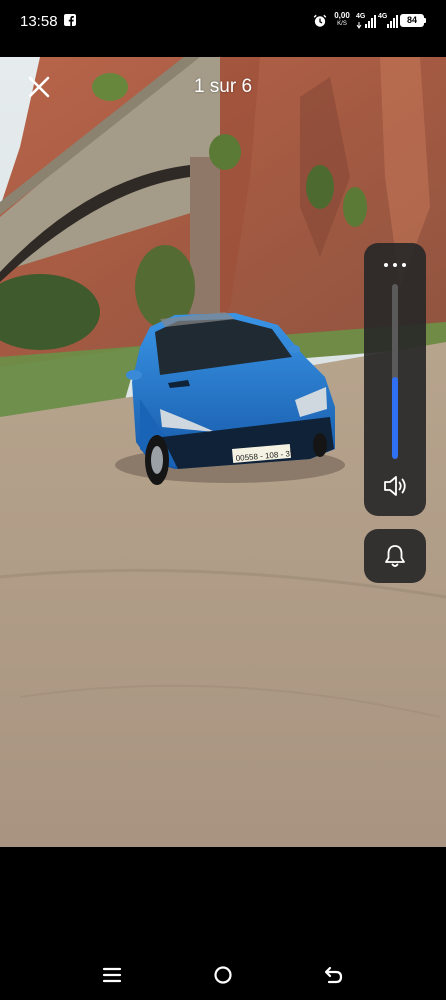  What do you see at coordinates (383, 16) in the screenshot?
I see `signal-2-label: 4G` at bounding box center [383, 16].